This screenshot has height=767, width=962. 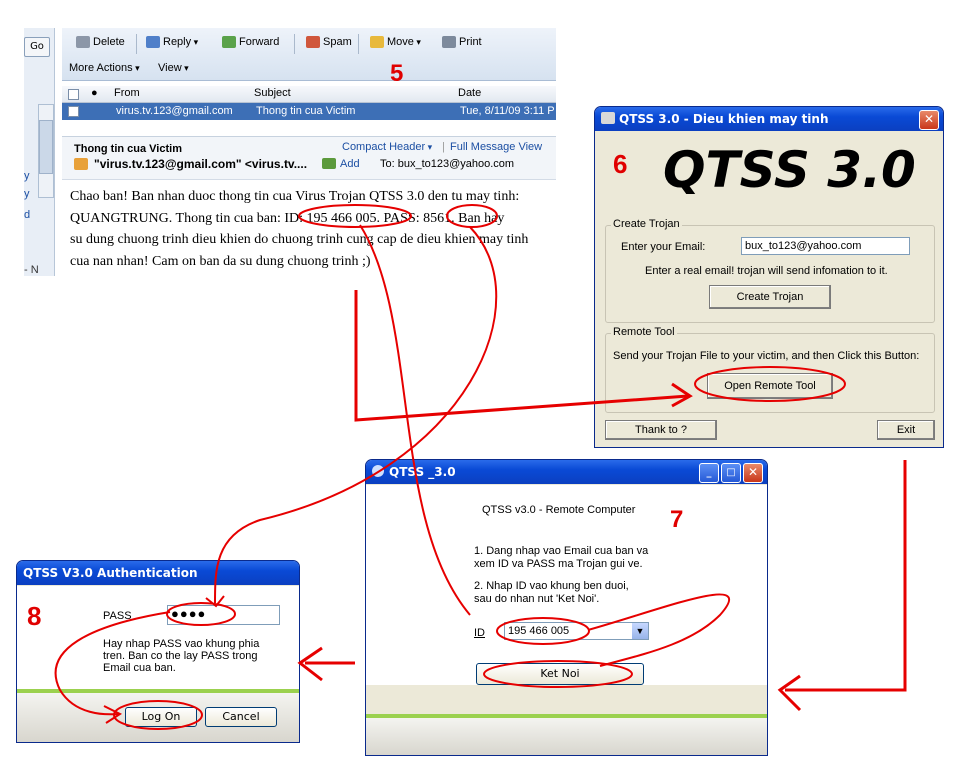 I want to click on go-button: Go, so click(x=37, y=47).